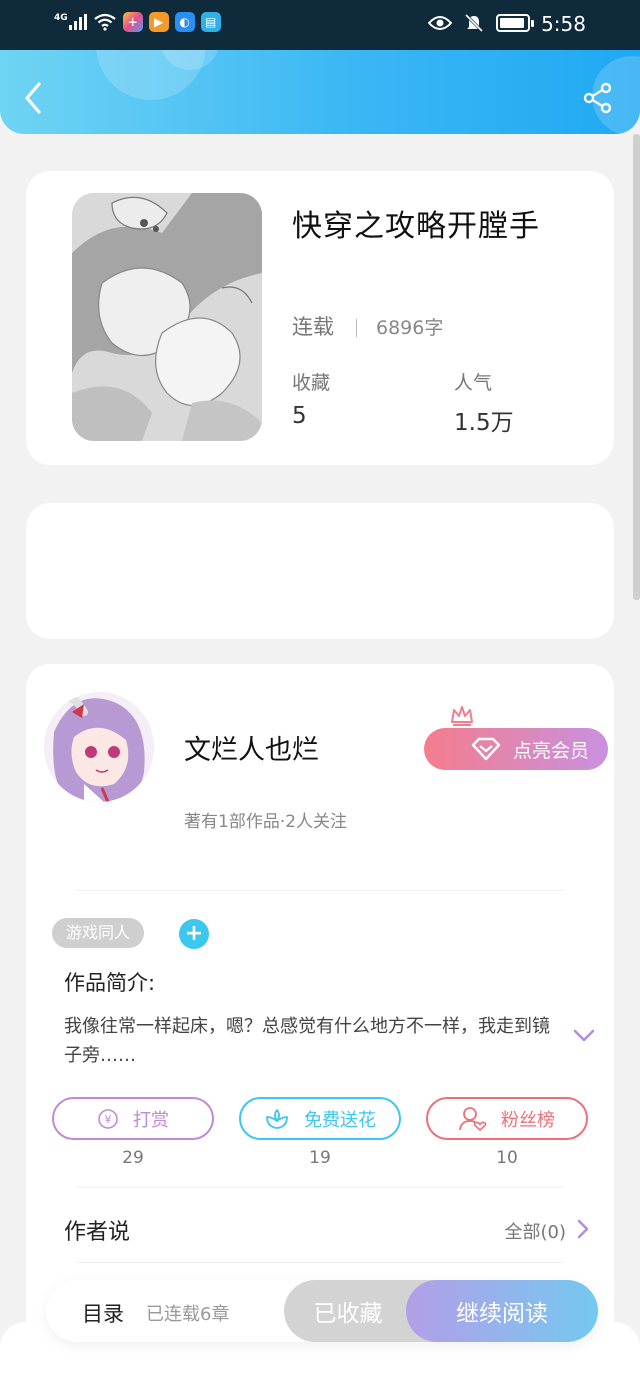 The width and height of the screenshot is (640, 1387). I want to click on book-word-count: 6896字, so click(410, 328).